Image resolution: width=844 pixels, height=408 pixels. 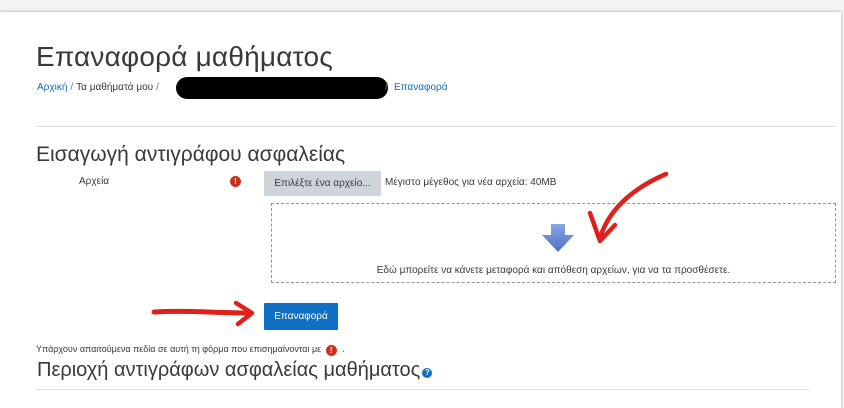 I want to click on required-note-suffix: ., so click(x=343, y=349).